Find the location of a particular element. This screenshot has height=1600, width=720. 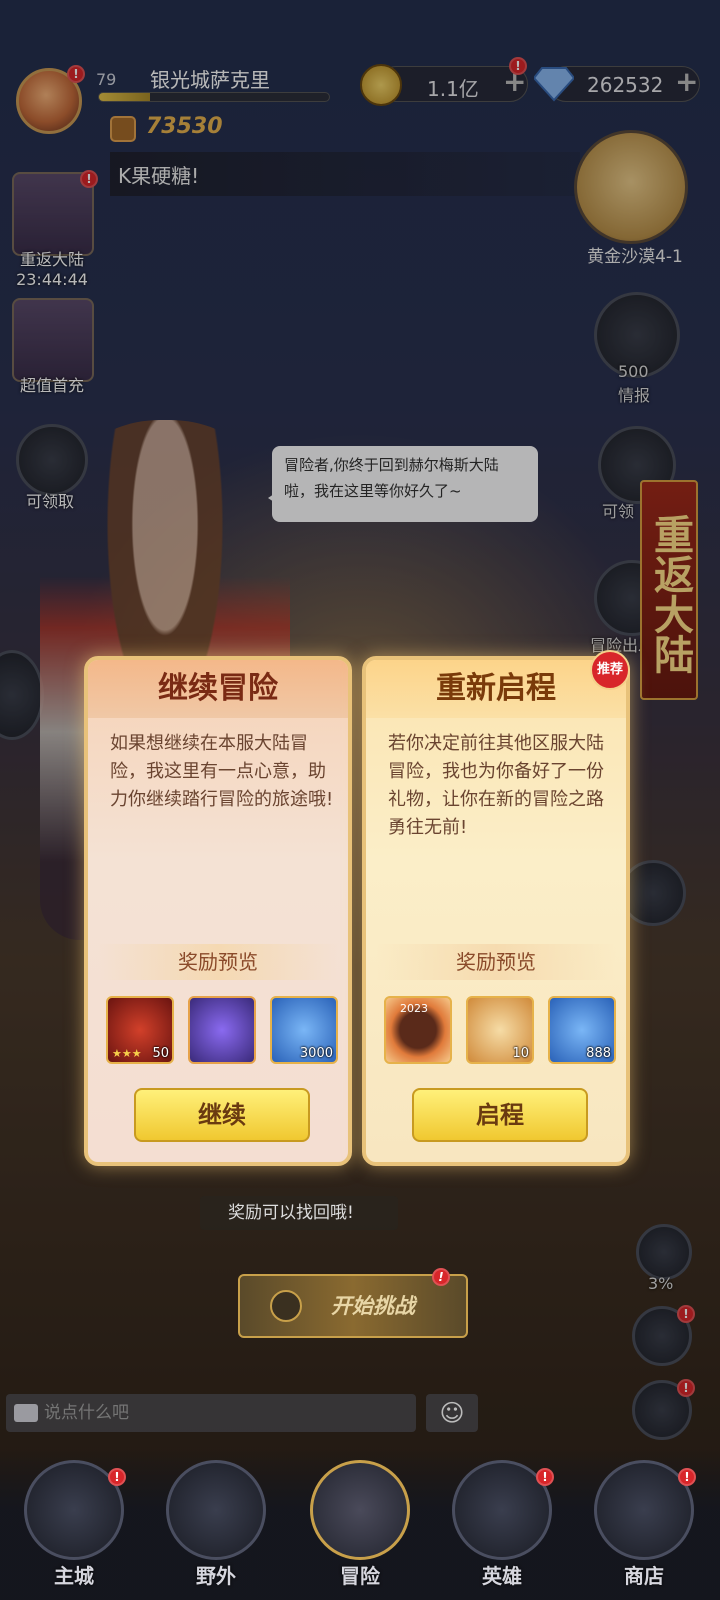

item-count: 3000 is located at coordinates (316, 1053).